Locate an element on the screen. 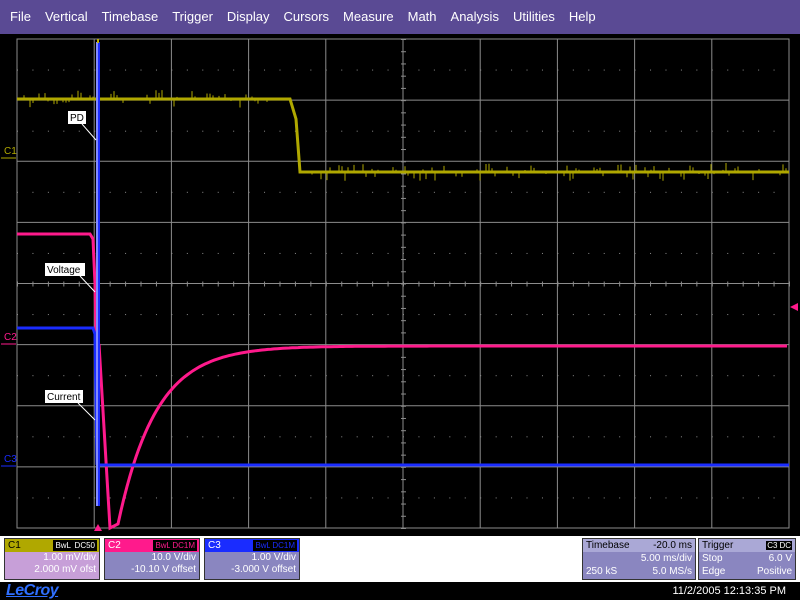 The height and width of the screenshot is (600, 800). menu-timebase: Timebase is located at coordinates (130, 17).